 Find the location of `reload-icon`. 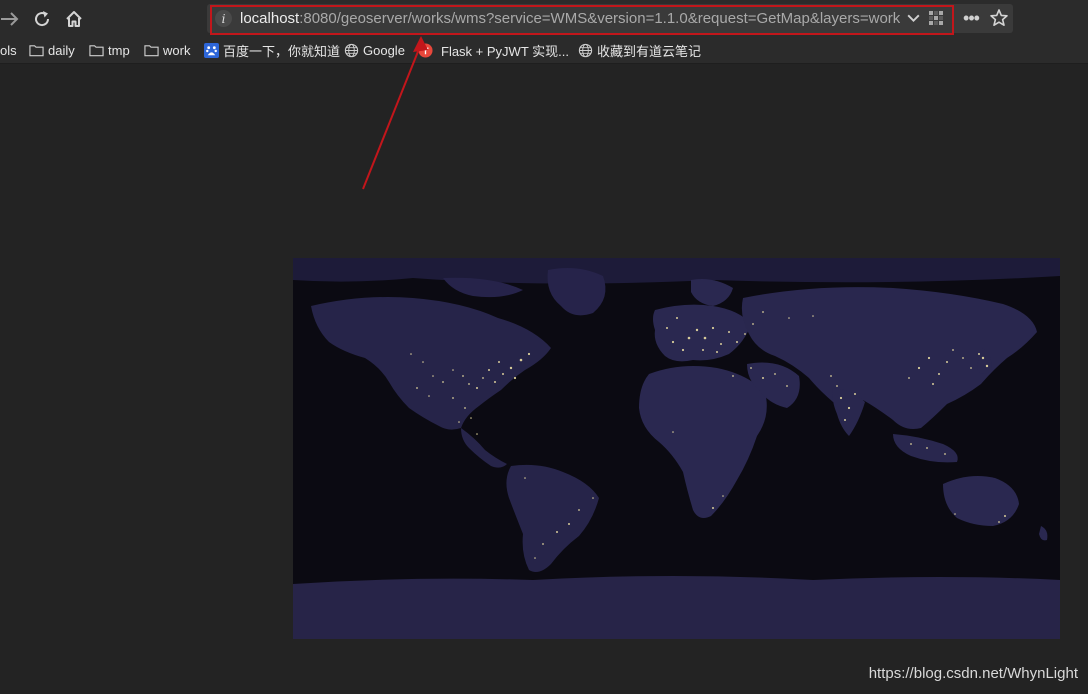

reload-icon is located at coordinates (42, 19).